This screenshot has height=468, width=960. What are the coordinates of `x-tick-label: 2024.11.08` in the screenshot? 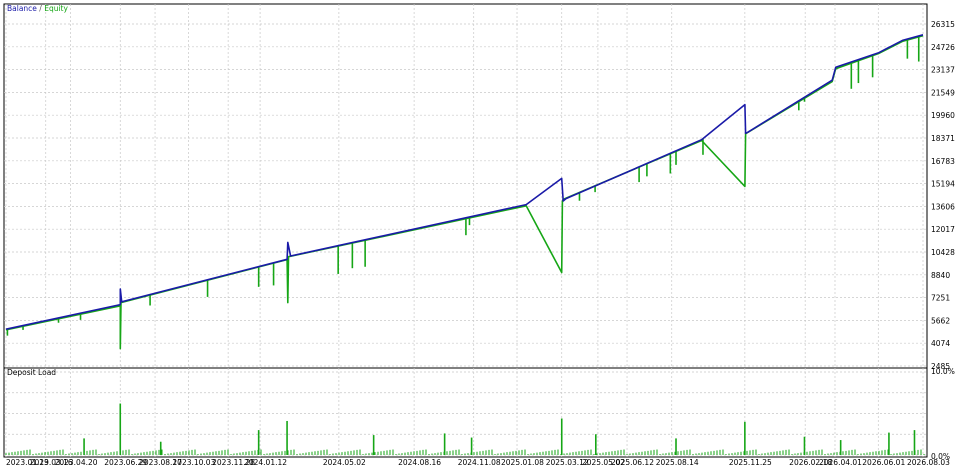 It's located at (479, 462).